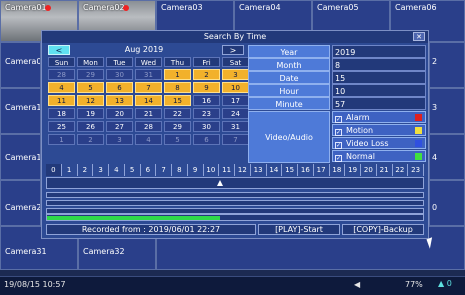 The width and height of the screenshot is (465, 295). Describe the element at coordinates (243, 170) in the screenshot. I see `hour-tick-12: 12` at that location.